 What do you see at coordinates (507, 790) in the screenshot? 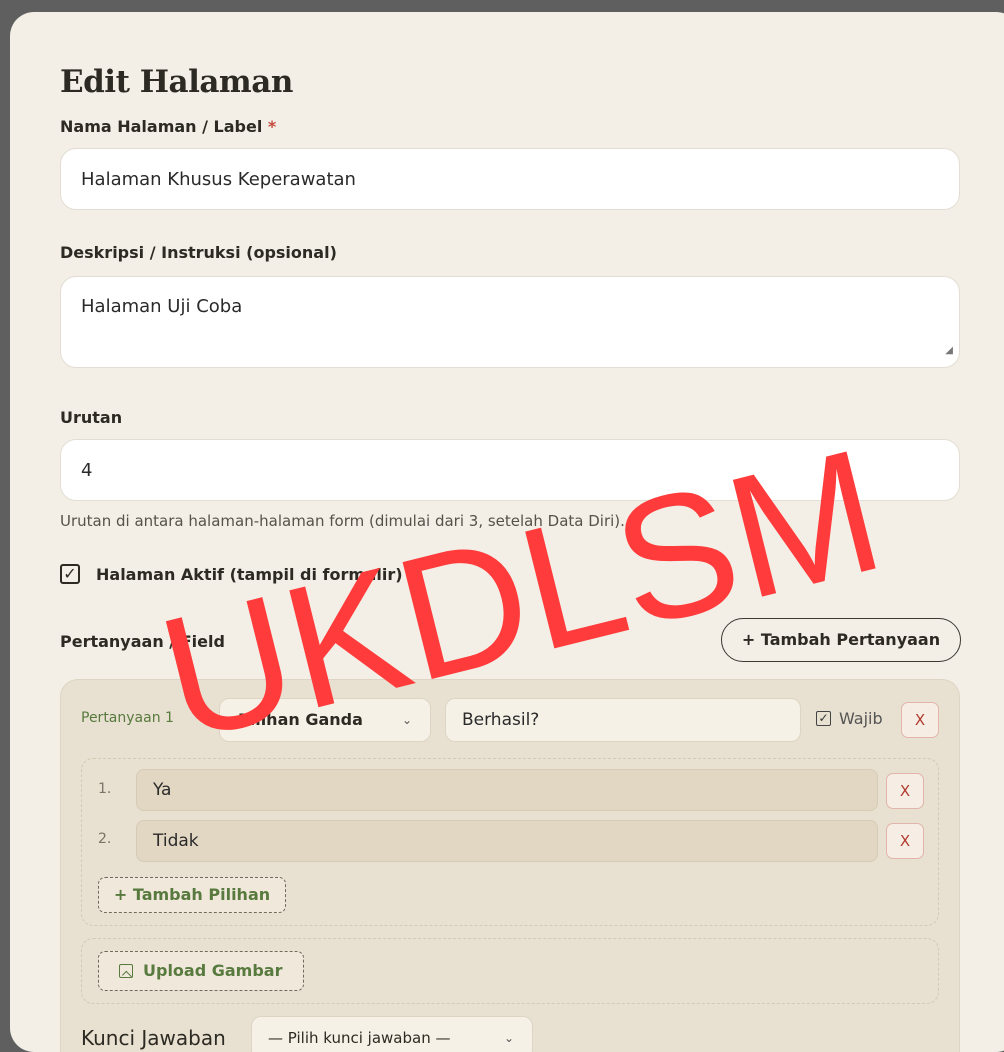
I see `option-input: Ya` at bounding box center [507, 790].